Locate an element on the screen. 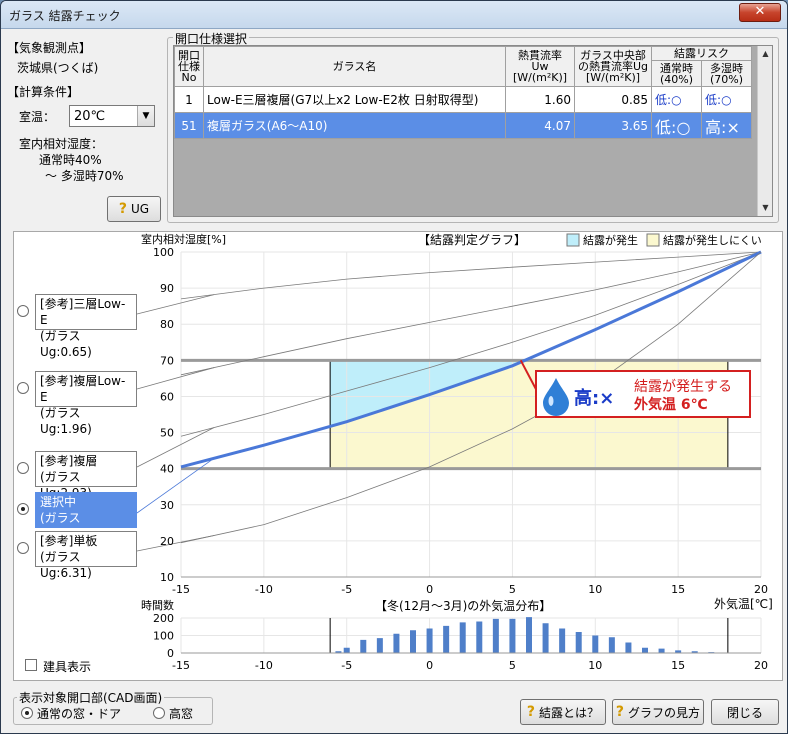  hist-x-tick: 10 is located at coordinates (595, 665).